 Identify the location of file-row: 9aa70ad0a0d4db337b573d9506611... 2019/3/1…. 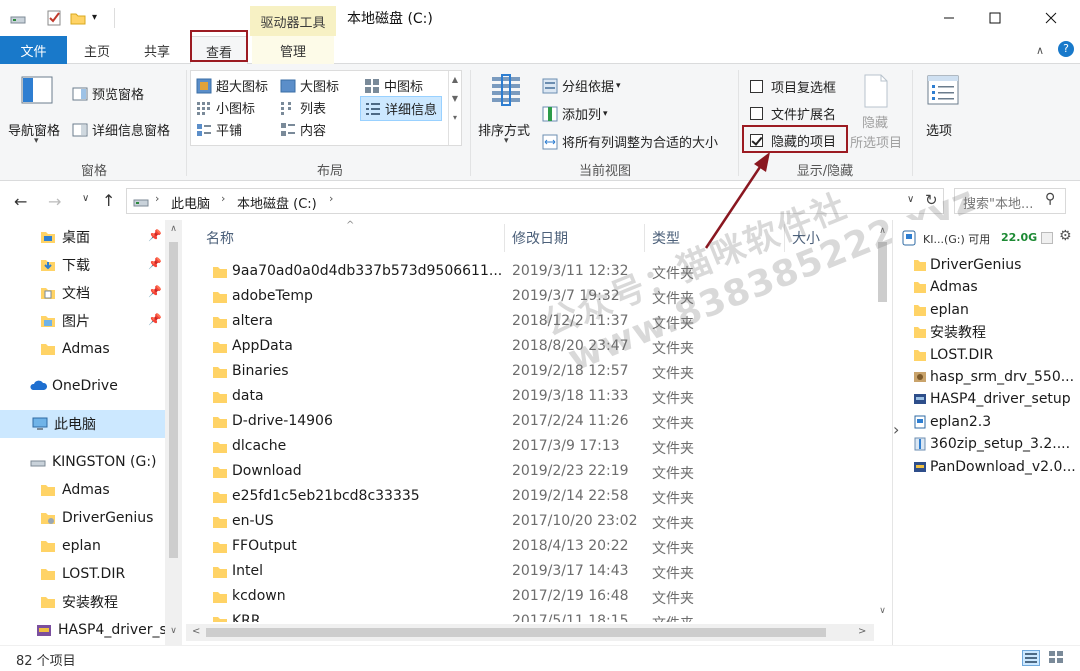
(531, 272).